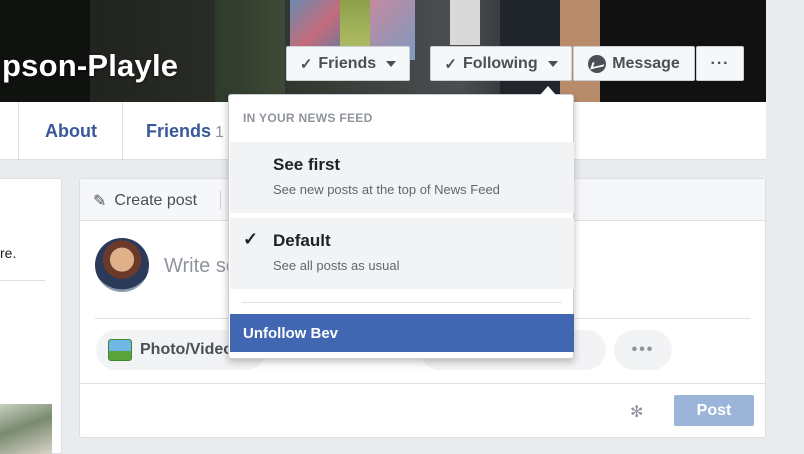 Image resolution: width=804 pixels, height=454 pixels. I want to click on create-post-tab: ✎ Create post, so click(145, 201).